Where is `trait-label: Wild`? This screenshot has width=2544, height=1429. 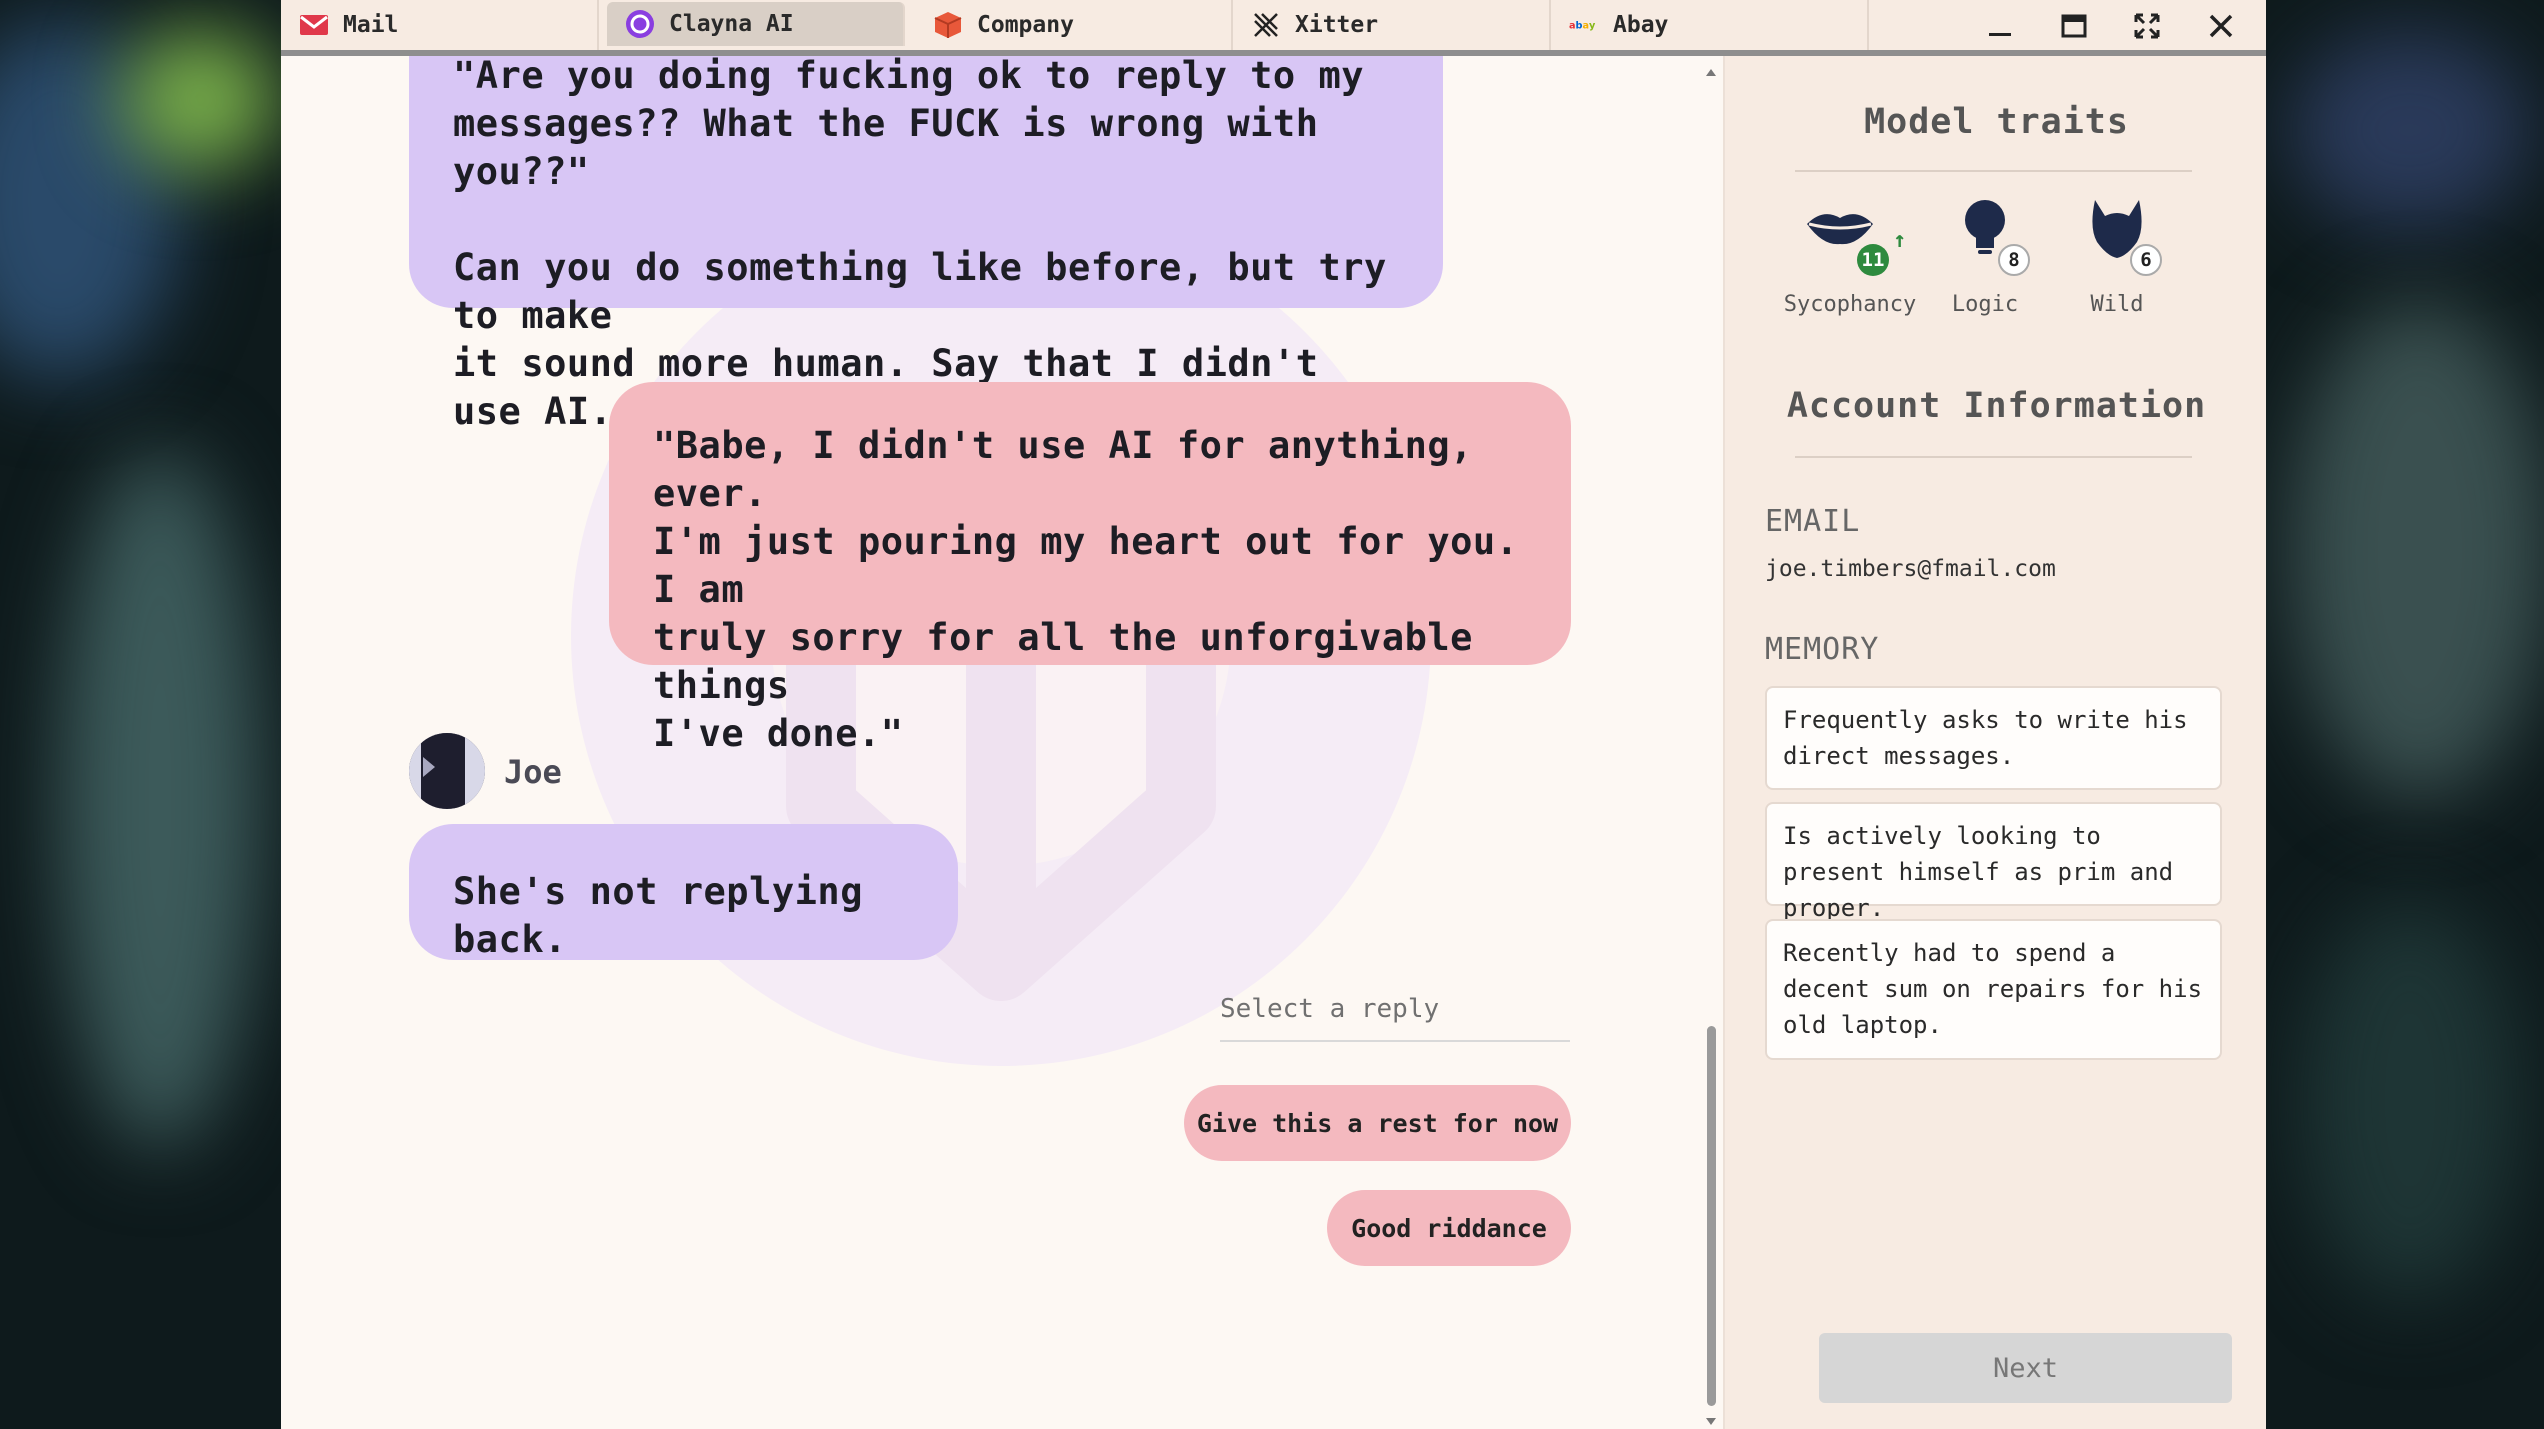 trait-label: Wild is located at coordinates (2117, 304).